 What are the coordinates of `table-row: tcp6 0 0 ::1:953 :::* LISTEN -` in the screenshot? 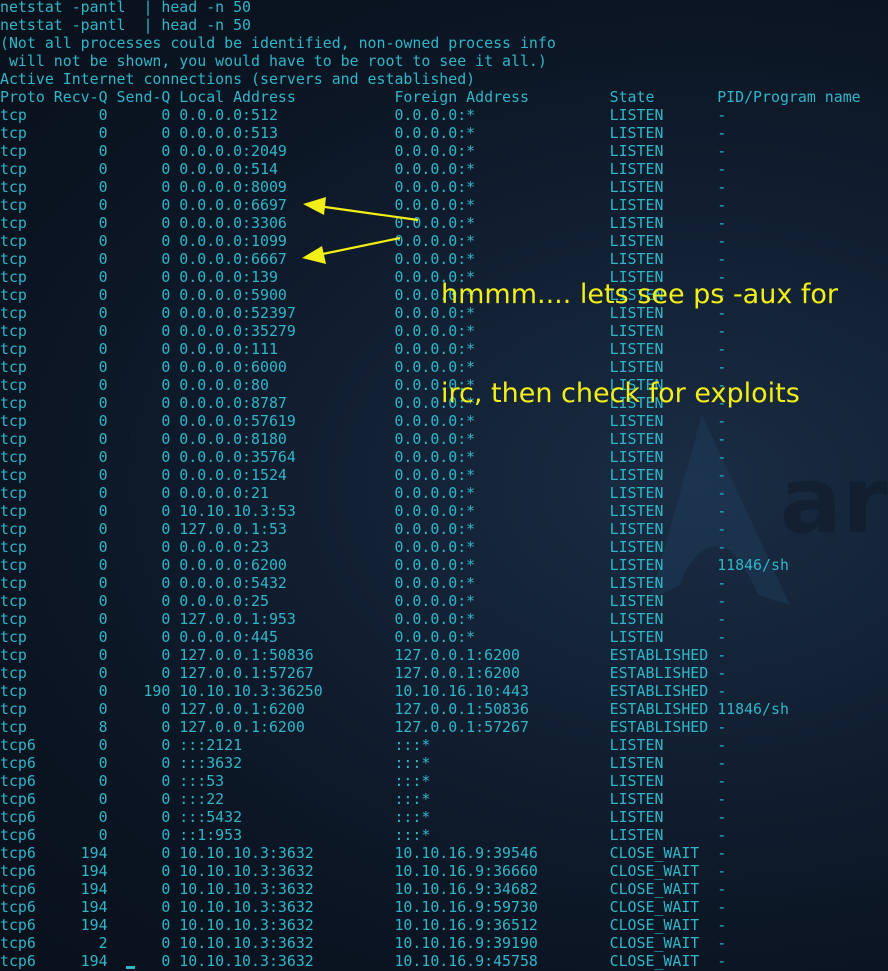 It's located at (363, 835).